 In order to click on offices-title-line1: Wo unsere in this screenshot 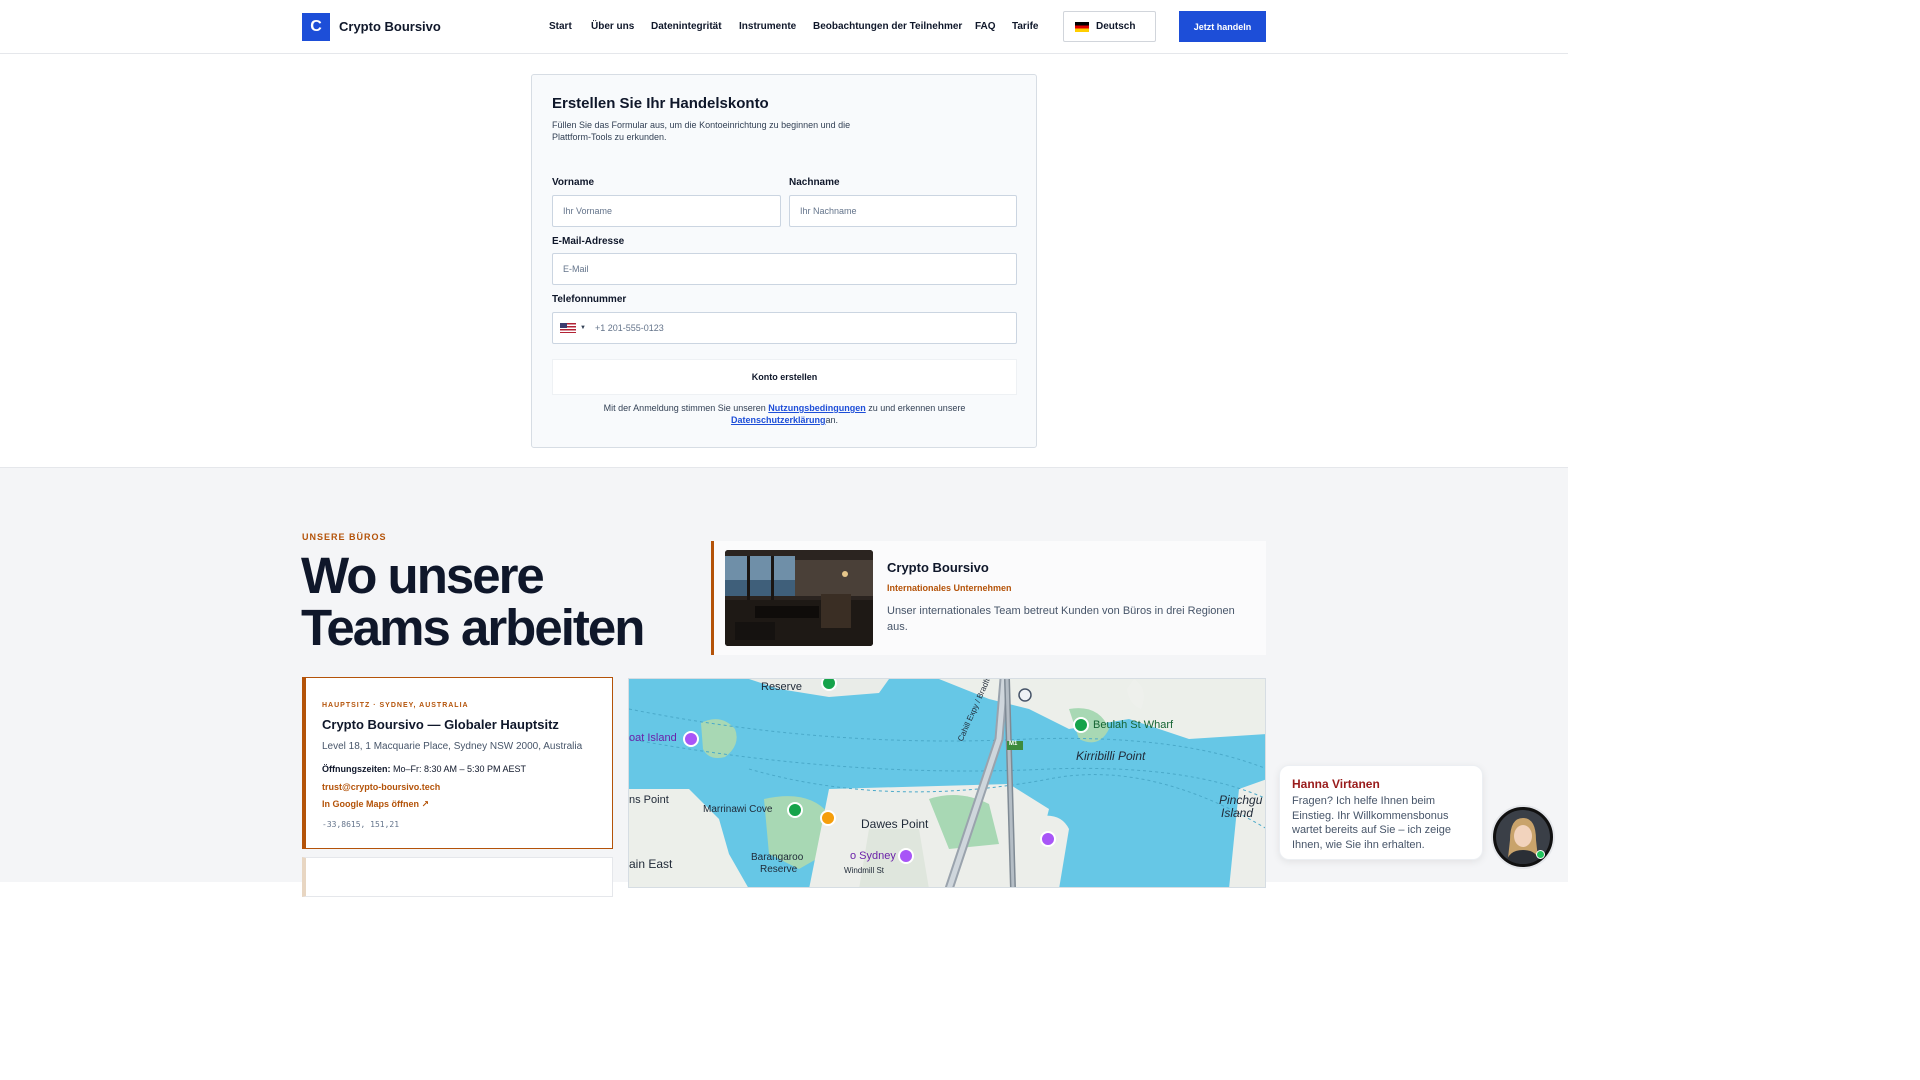, I will do `click(423, 575)`.